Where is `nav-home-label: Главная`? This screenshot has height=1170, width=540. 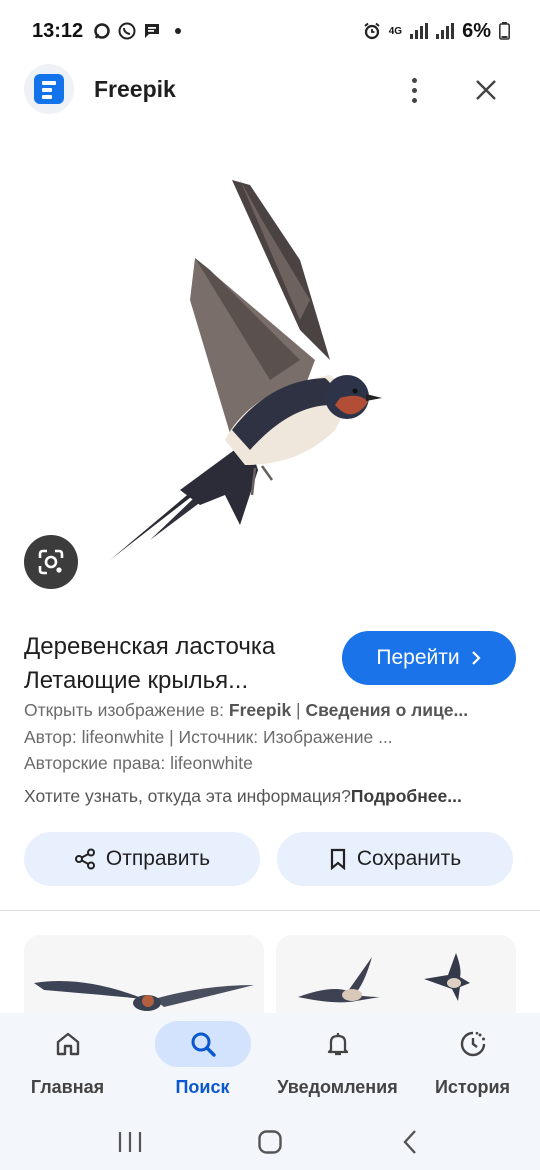 nav-home-label: Главная is located at coordinates (67, 1087).